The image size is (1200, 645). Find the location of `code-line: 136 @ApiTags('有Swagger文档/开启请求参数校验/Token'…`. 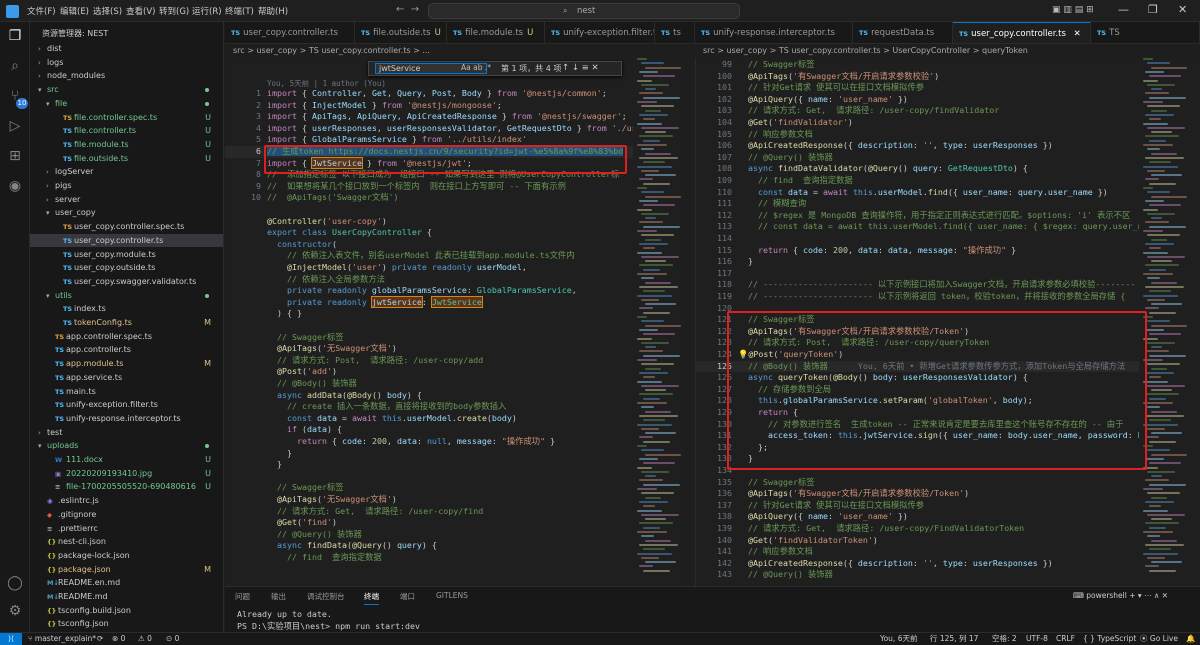

code-line: 136 @ApiTags('有Swagger文档/开启请求参数校验/Token'… is located at coordinates (917, 494).